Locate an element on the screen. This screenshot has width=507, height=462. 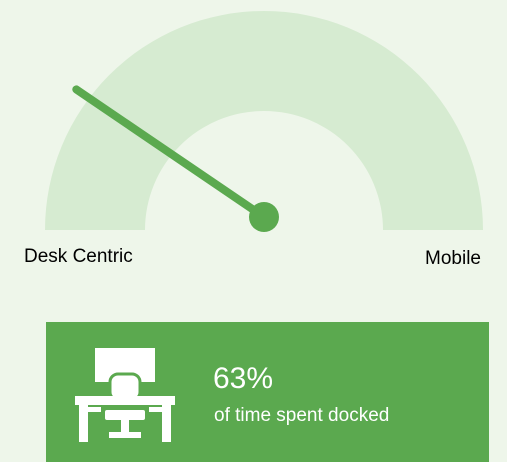
desk-chair-icon is located at coordinates (125, 395).